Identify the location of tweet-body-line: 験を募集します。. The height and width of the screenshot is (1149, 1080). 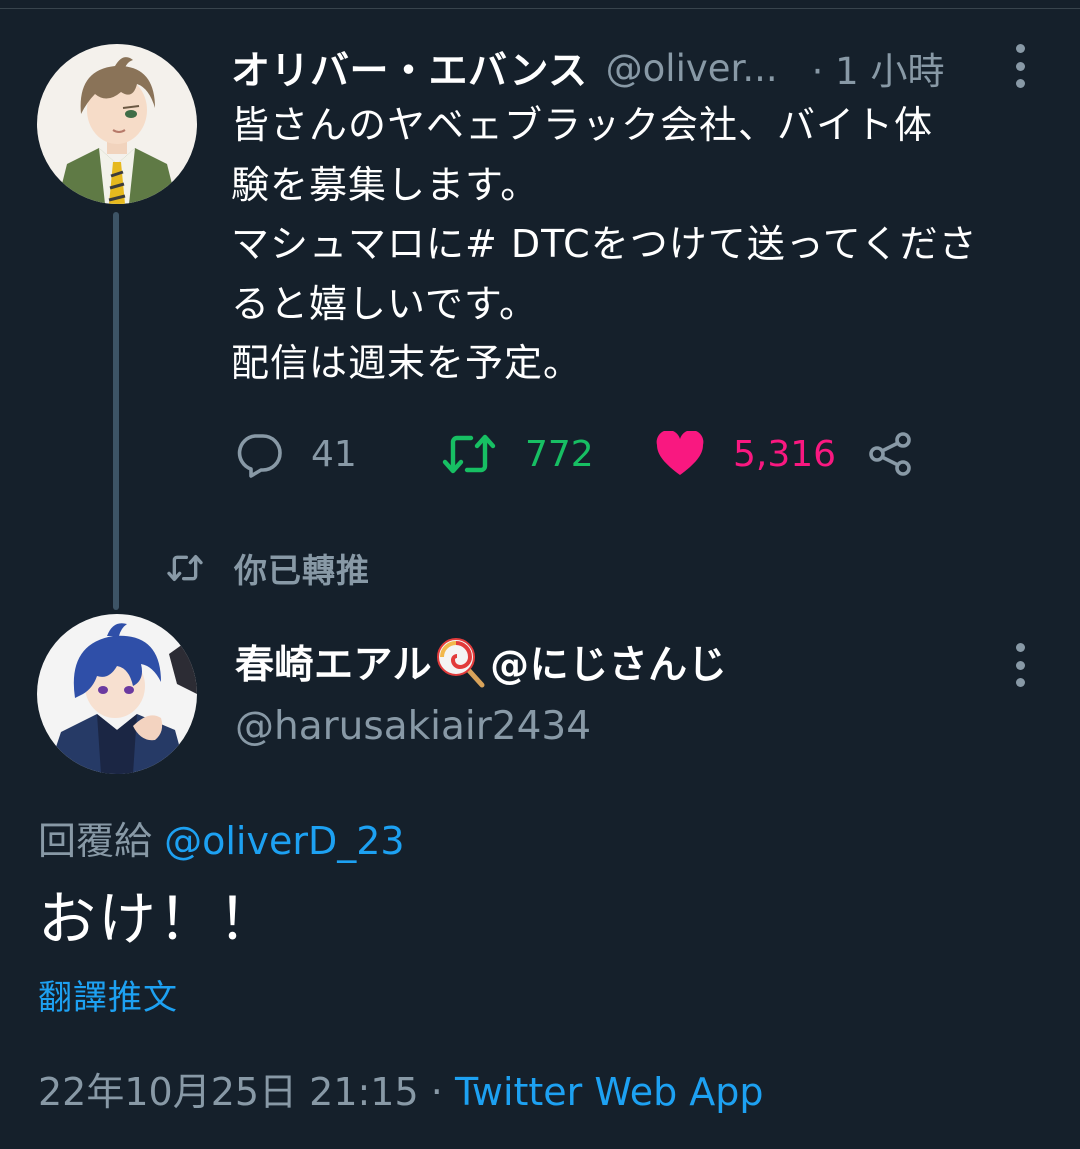
(385, 184).